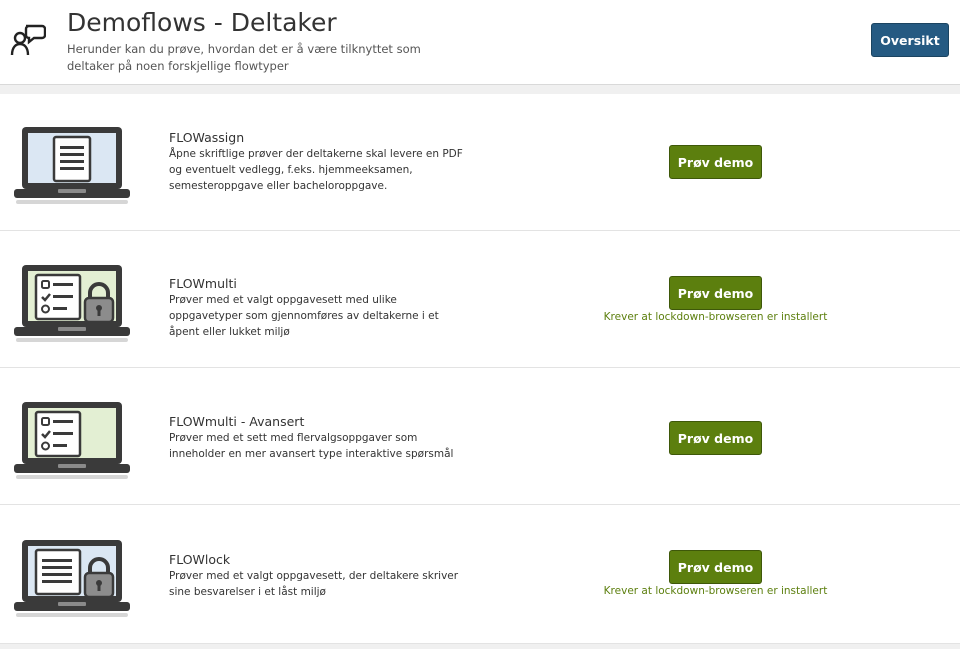  I want to click on try-demo-button-multi: Prøv demo, so click(715, 293).